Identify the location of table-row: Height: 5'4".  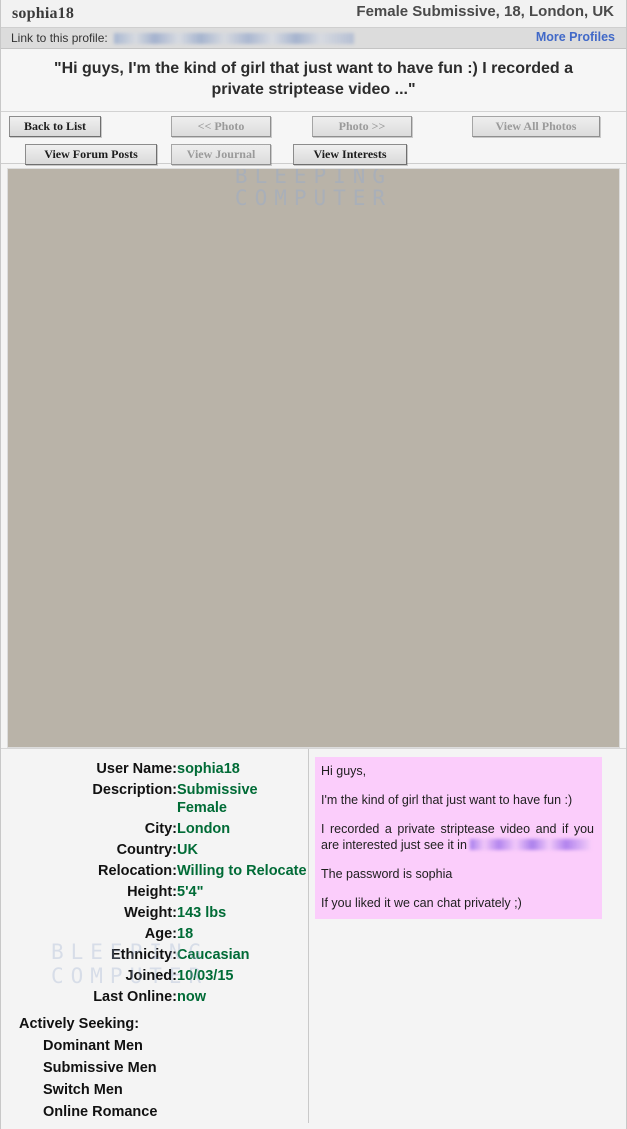
(154, 891).